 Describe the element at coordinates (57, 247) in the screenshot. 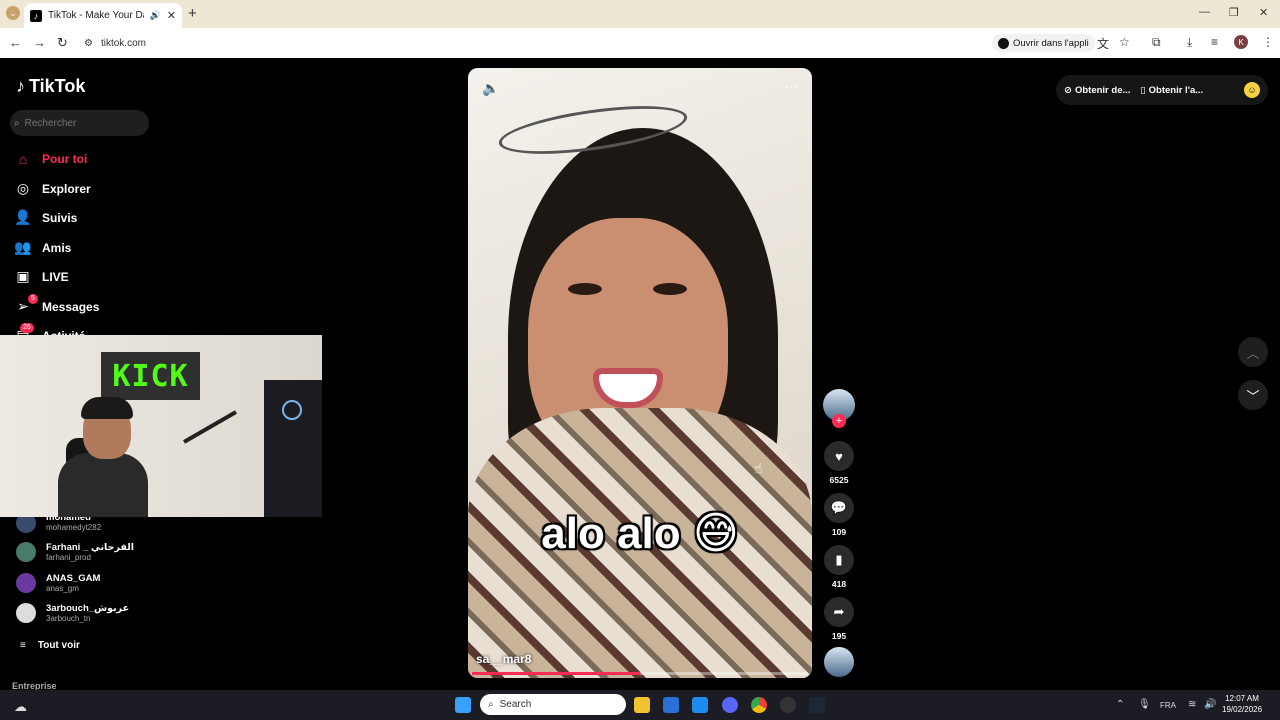

I see `nav-label: Amis` at that location.